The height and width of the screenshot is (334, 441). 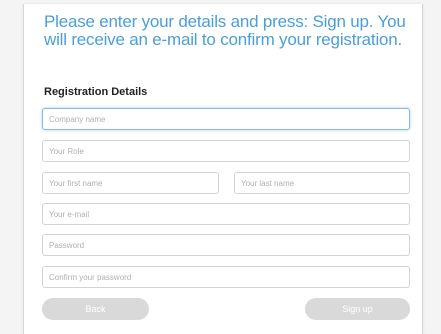 What do you see at coordinates (226, 214) in the screenshot?
I see `email-input` at bounding box center [226, 214].